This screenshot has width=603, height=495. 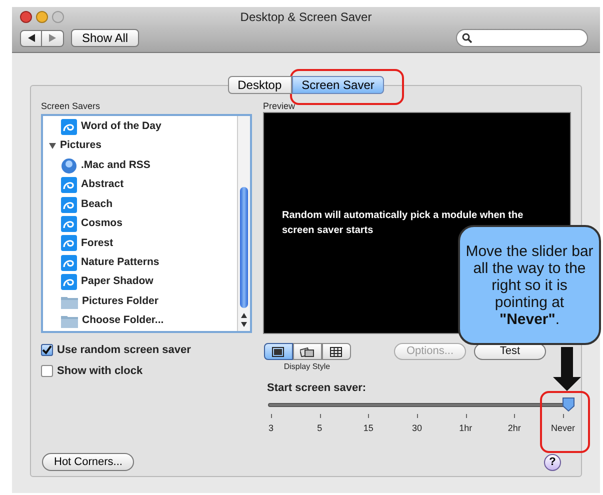 What do you see at coordinates (124, 350) in the screenshot?
I see `checkbox-label: Use random screen saver` at bounding box center [124, 350].